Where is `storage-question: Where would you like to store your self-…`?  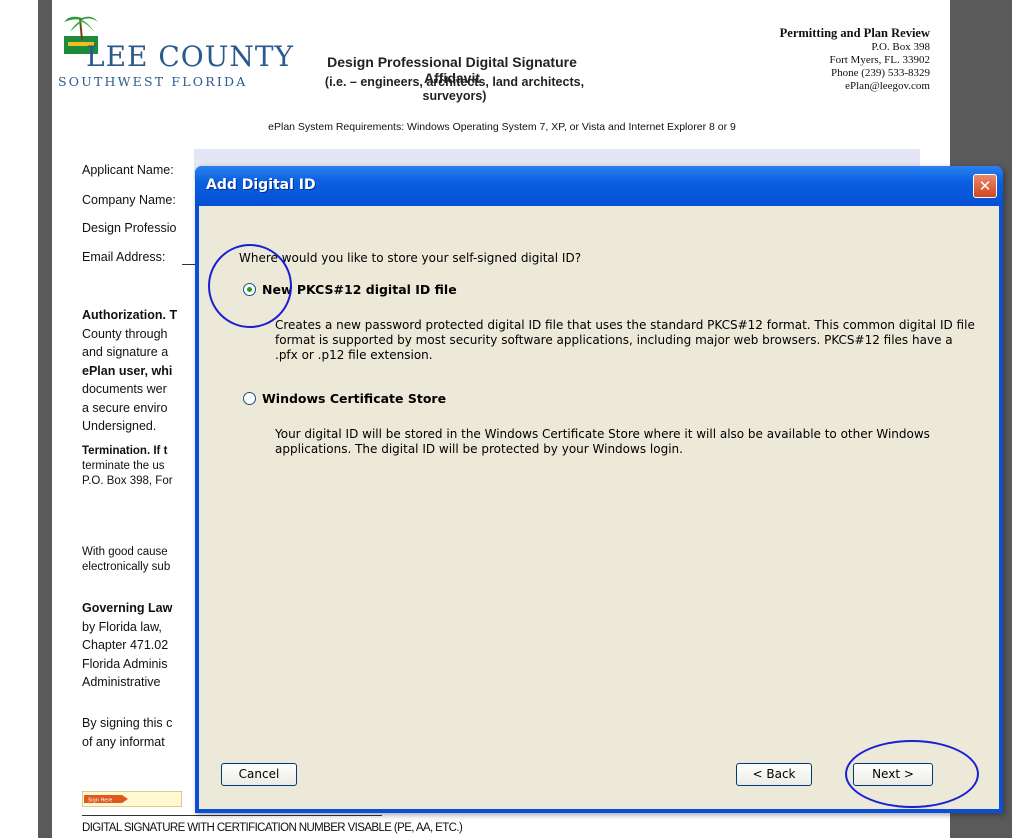 storage-question: Where would you like to store your self-… is located at coordinates (410, 258).